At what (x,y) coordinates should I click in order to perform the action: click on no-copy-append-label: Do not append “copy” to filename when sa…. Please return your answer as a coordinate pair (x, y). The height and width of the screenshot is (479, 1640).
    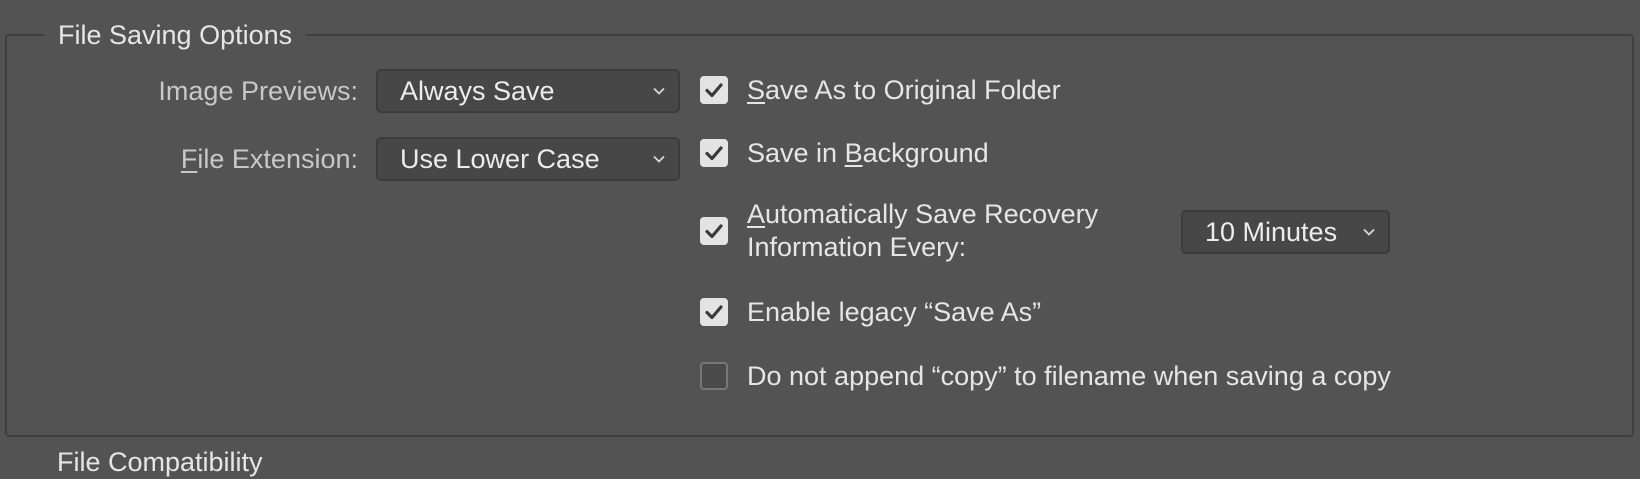
    Looking at the image, I should click on (1069, 376).